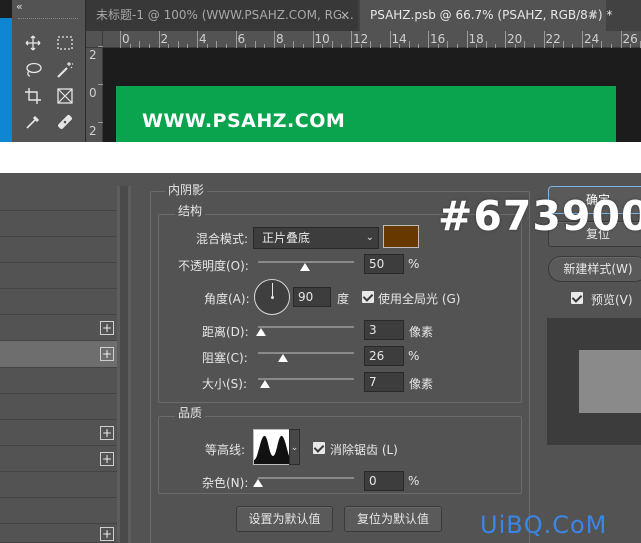 The image size is (641, 543). What do you see at coordinates (368, 297) in the screenshot?
I see `global-light-checkbox` at bounding box center [368, 297].